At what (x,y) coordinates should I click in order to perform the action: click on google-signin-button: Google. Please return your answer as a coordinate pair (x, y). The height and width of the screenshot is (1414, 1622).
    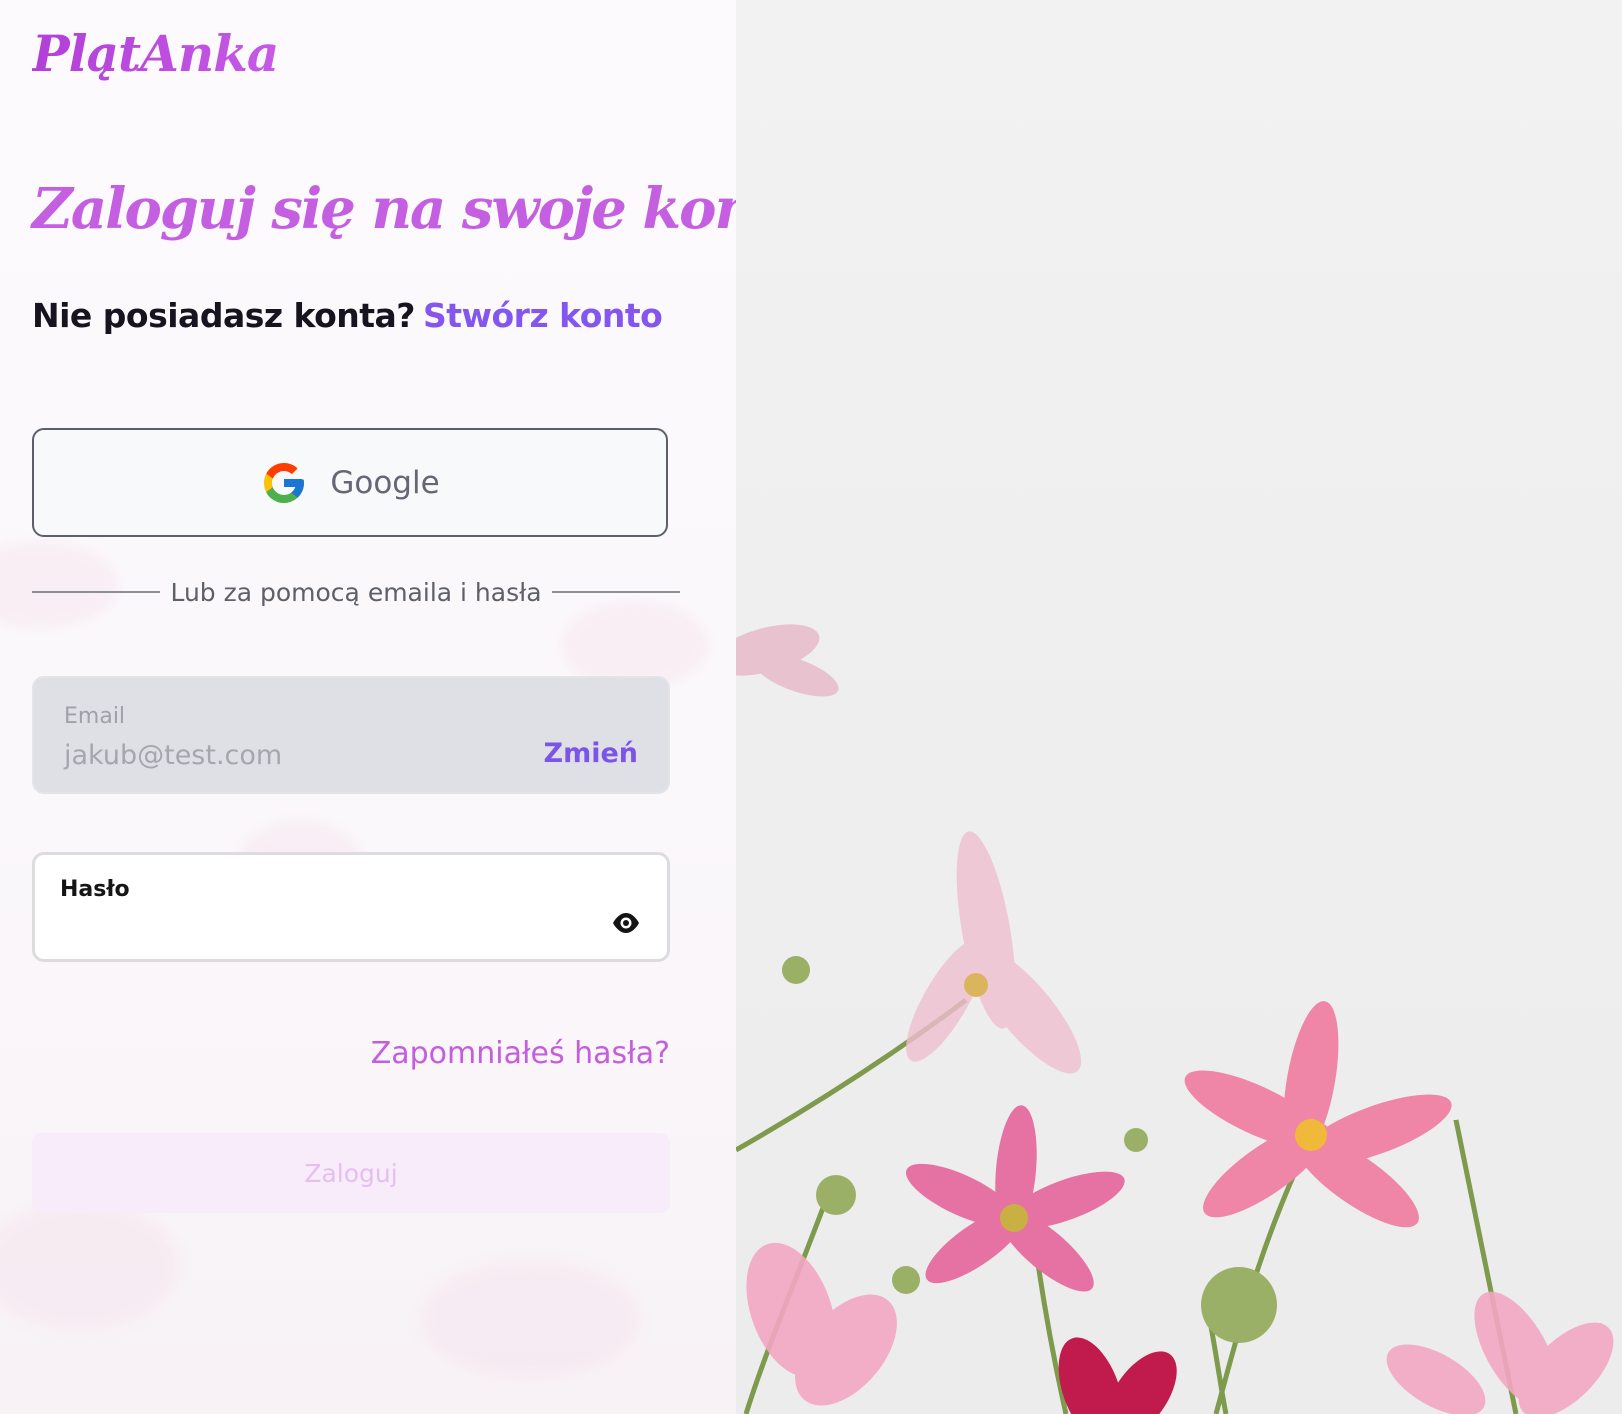
    Looking at the image, I should click on (350, 482).